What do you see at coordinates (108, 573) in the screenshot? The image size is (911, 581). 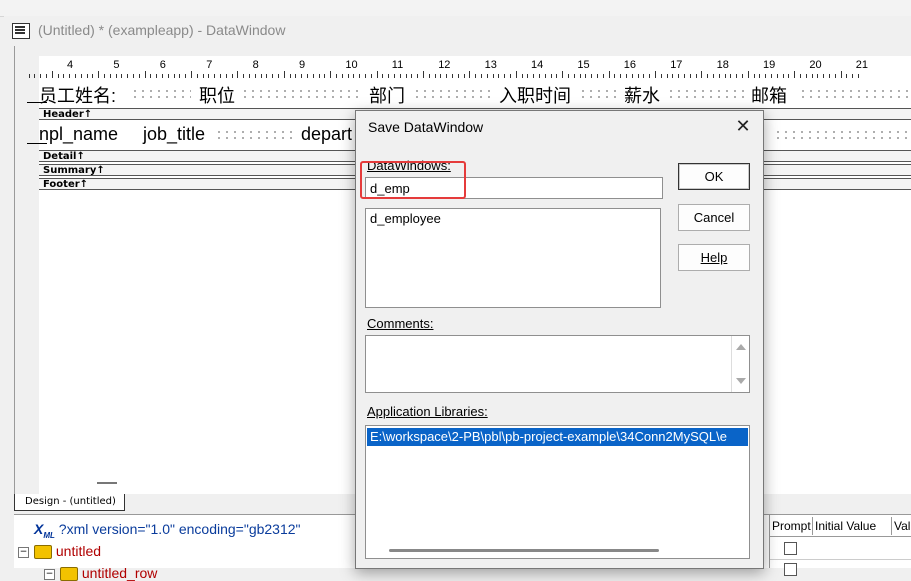 I see `tree-child-node: untitled_row` at bounding box center [108, 573].